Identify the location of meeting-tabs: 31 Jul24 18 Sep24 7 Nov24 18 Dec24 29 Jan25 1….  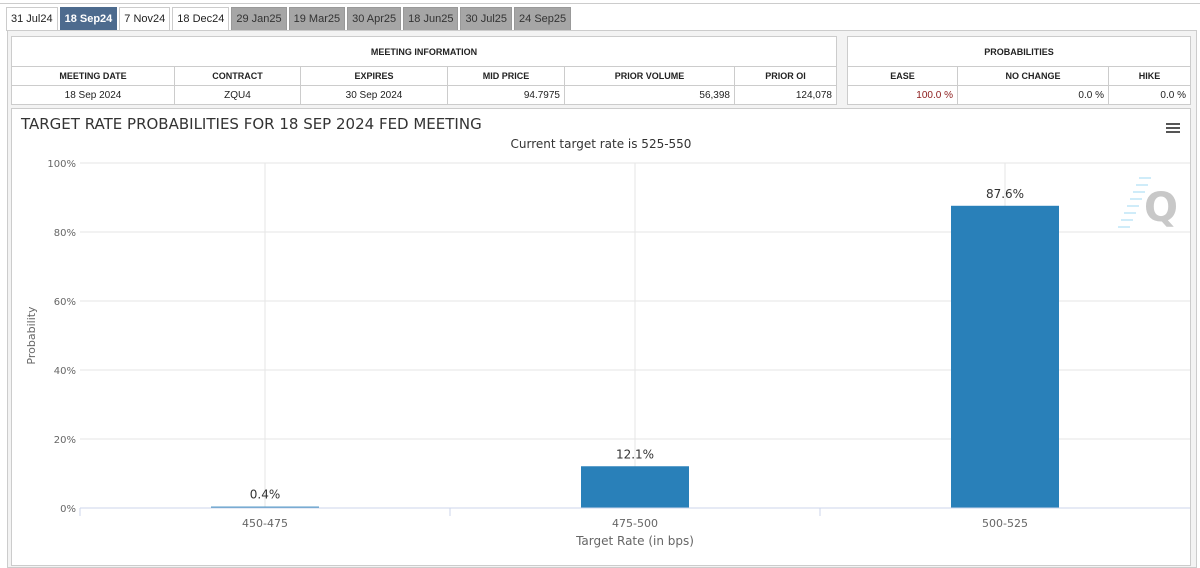
(289, 19).